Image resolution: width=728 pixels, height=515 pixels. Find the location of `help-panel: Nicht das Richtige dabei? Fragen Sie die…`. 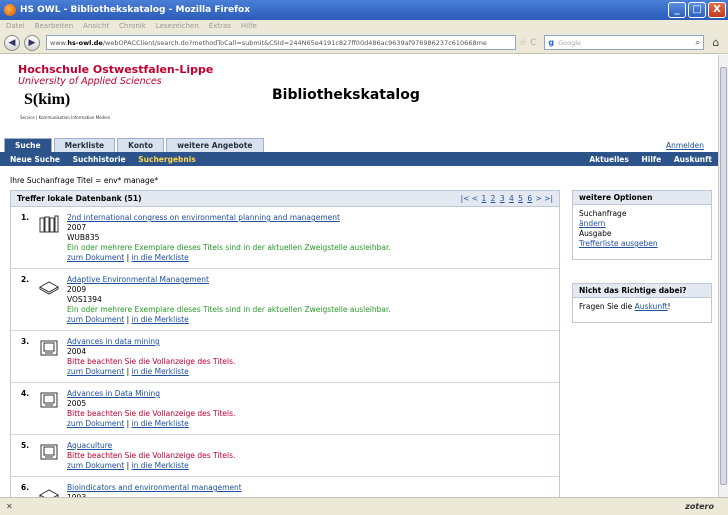

help-panel: Nicht das Richtige dabei? Fragen Sie die… is located at coordinates (642, 303).